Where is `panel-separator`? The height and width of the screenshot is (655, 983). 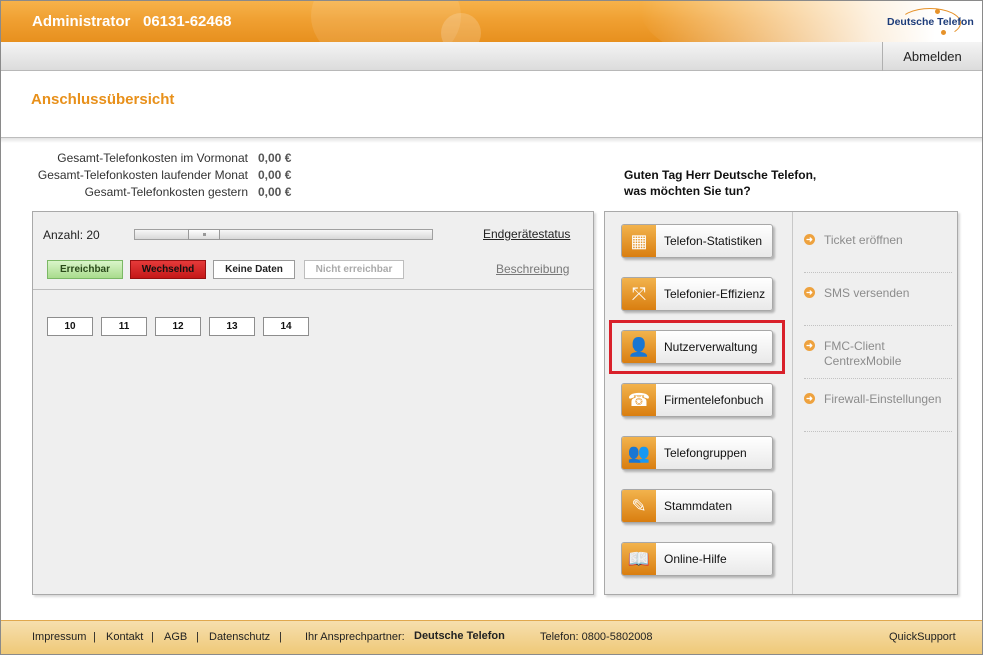
panel-separator is located at coordinates (792, 403).